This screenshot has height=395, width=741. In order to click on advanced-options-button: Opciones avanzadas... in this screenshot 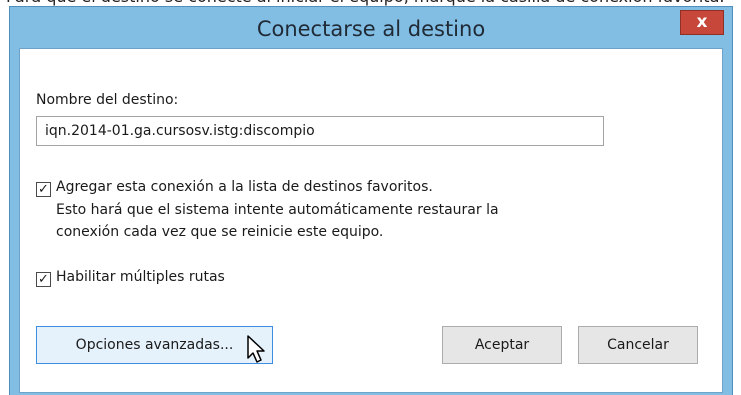, I will do `click(154, 345)`.